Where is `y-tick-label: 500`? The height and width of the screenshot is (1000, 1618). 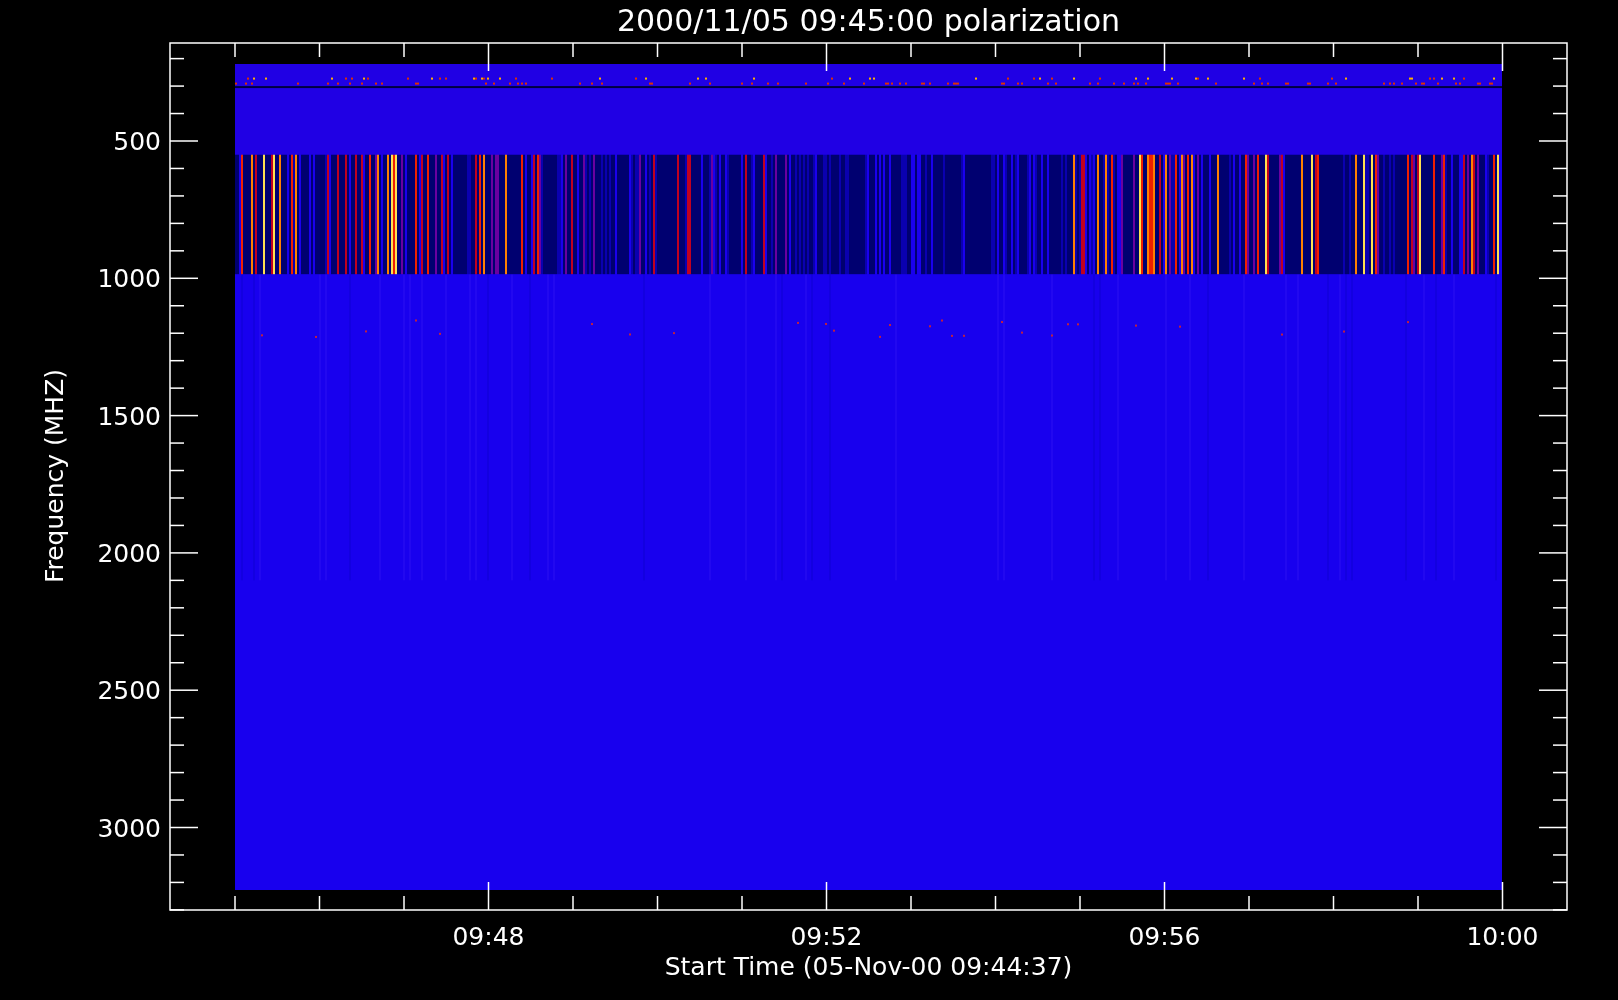
y-tick-label: 500 is located at coordinates (137, 141).